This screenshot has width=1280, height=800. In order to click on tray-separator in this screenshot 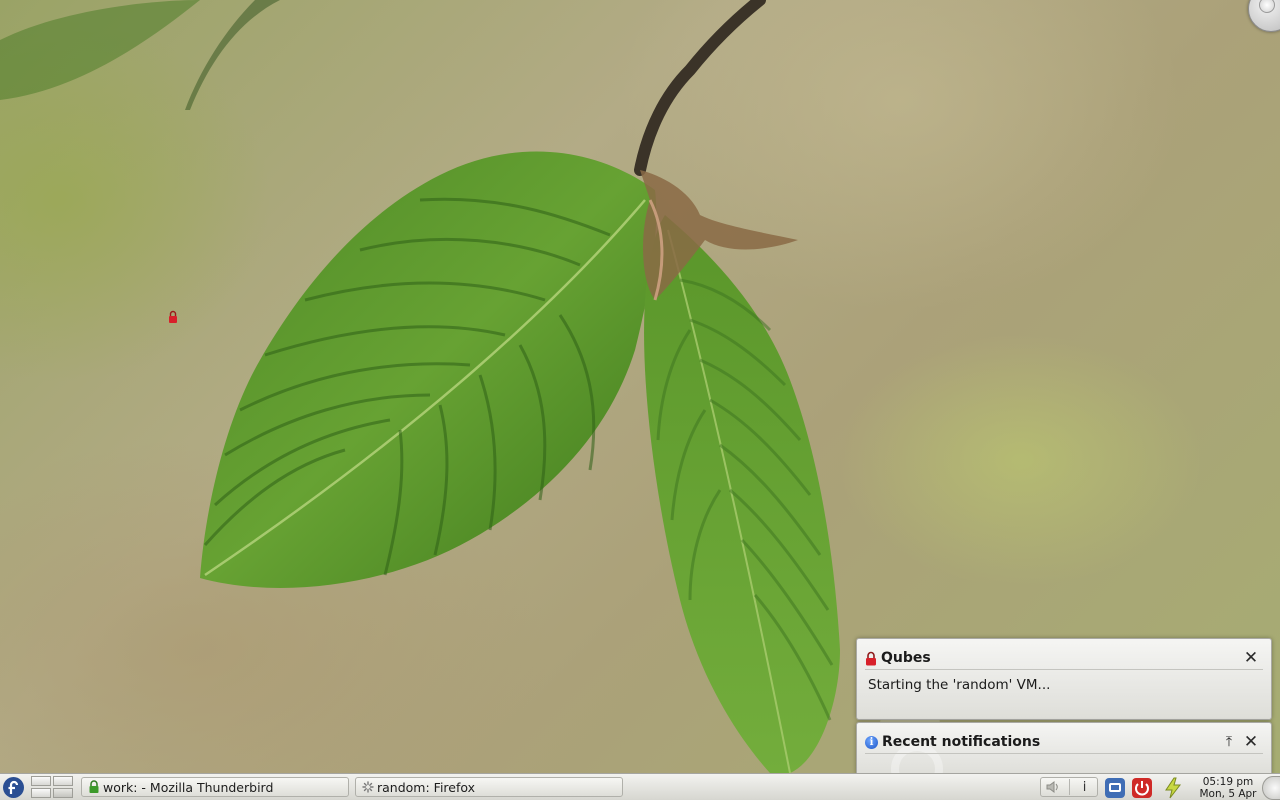, I will do `click(1069, 787)`.